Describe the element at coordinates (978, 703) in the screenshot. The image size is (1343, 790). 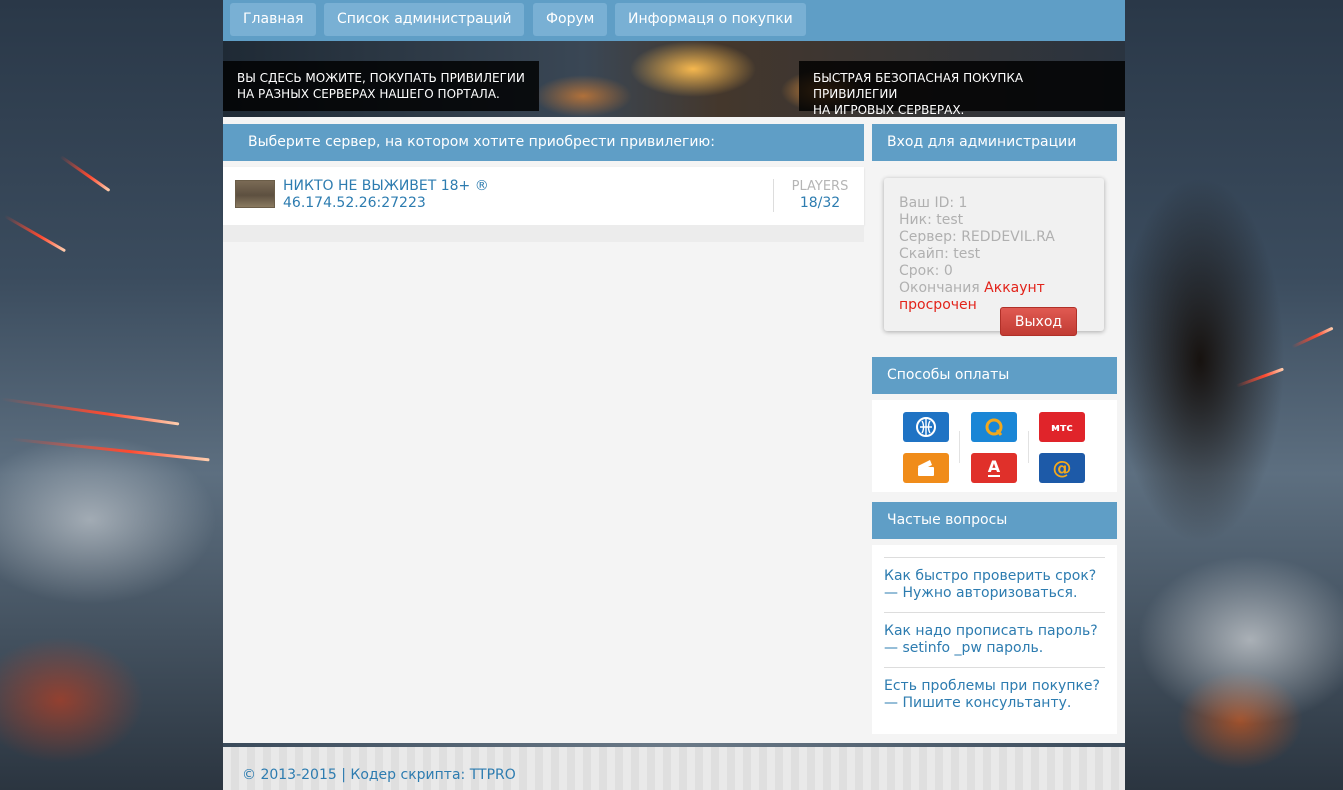
I see `faq-answer: — Пишите консультанту.` at that location.